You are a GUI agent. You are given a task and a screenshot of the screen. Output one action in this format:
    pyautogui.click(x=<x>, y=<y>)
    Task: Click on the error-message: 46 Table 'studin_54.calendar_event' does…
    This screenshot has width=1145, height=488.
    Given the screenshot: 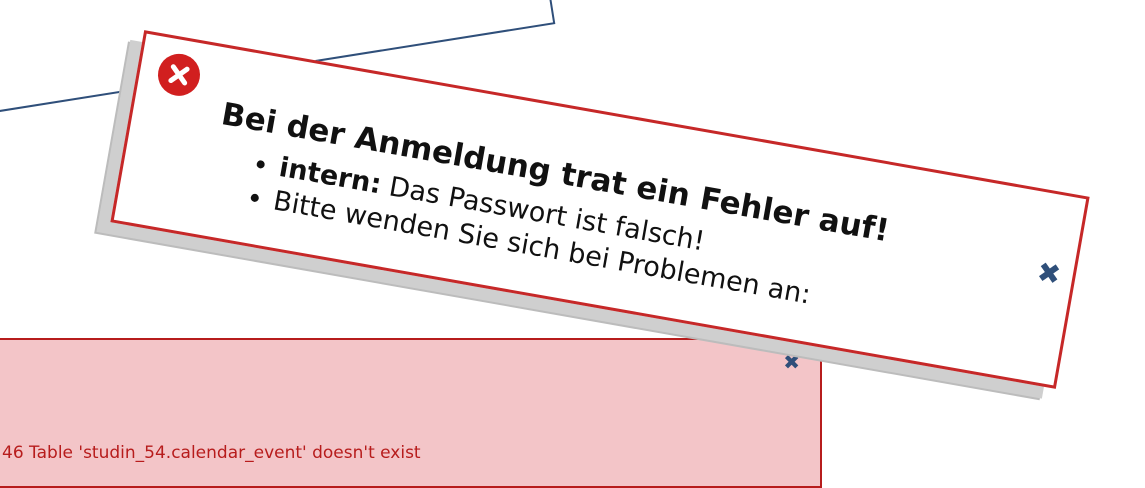 What is the action you would take?
    pyautogui.click(x=211, y=453)
    